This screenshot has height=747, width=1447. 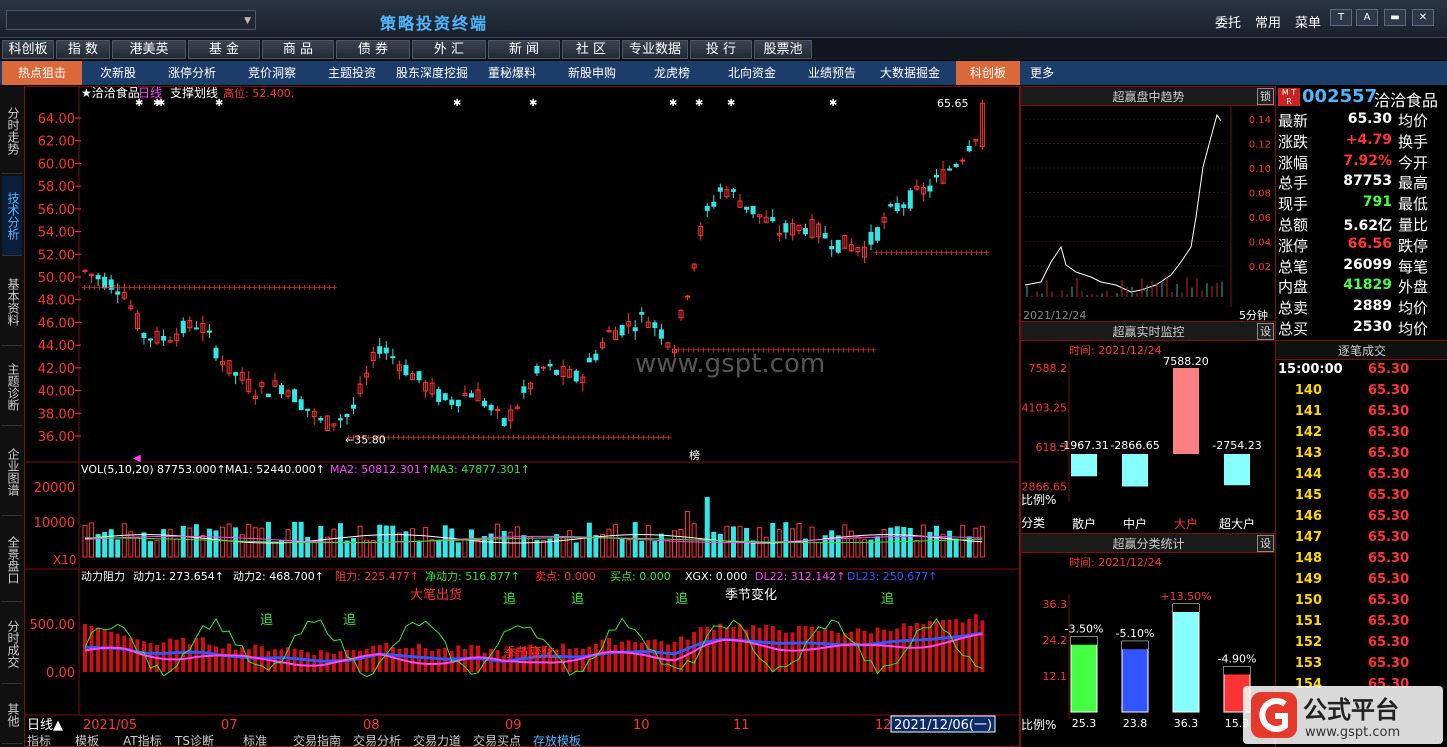 What do you see at coordinates (1260, 169) in the screenshot?
I see `intraday-tick: 0.10` at bounding box center [1260, 169].